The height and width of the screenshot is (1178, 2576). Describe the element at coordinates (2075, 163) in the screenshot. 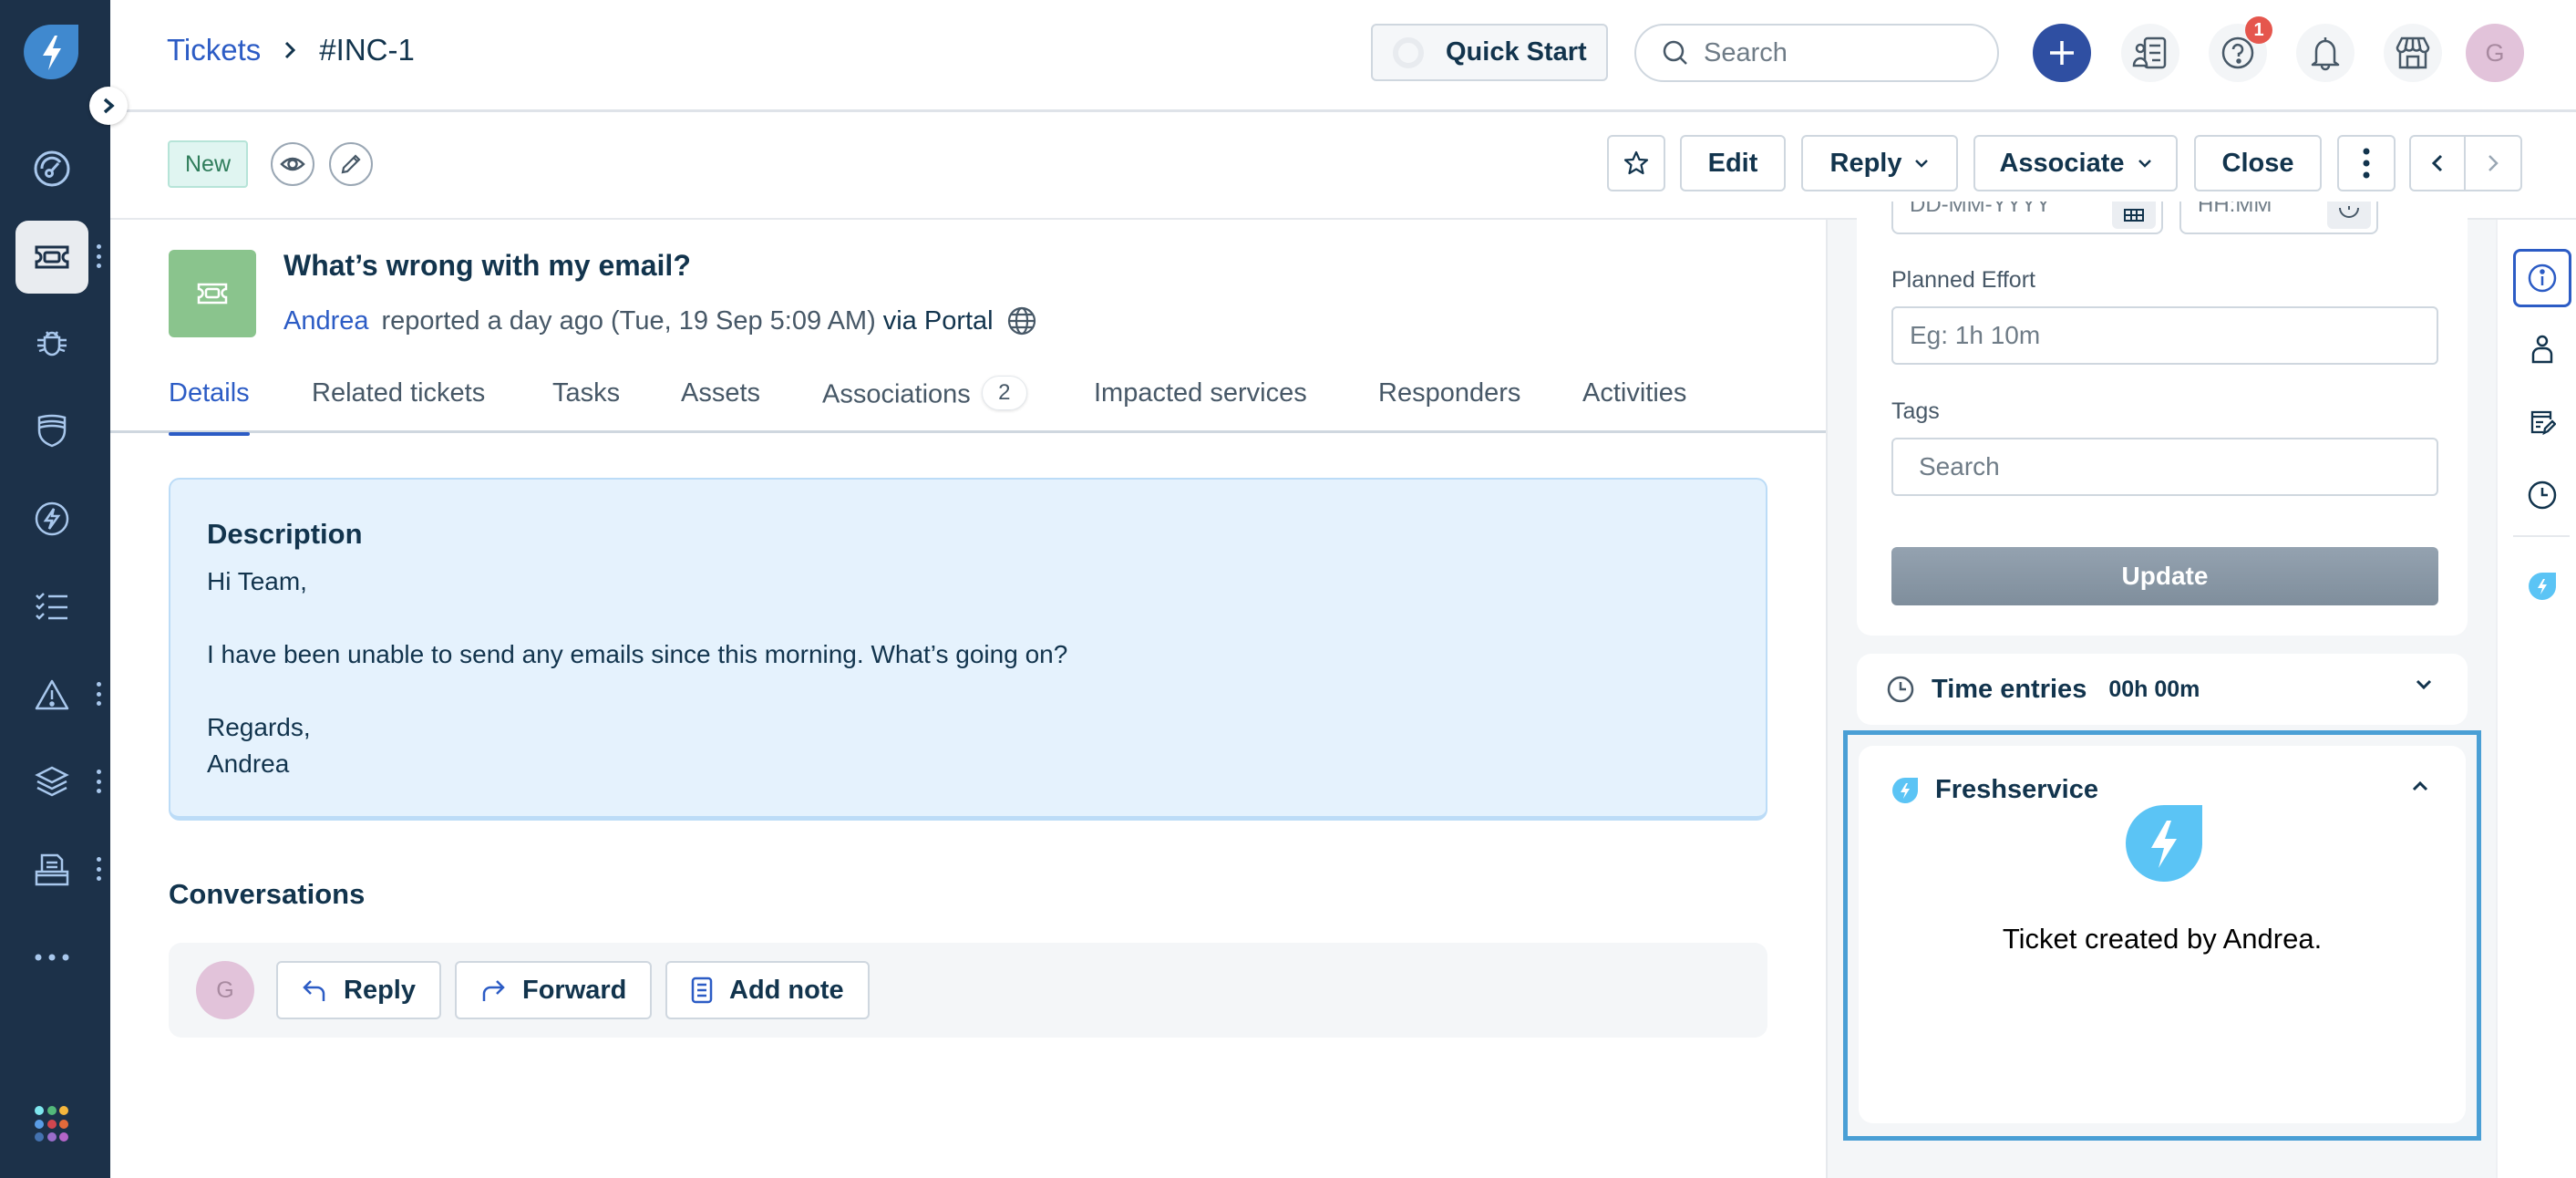

I see `associate-dropdown-button: Associate` at that location.